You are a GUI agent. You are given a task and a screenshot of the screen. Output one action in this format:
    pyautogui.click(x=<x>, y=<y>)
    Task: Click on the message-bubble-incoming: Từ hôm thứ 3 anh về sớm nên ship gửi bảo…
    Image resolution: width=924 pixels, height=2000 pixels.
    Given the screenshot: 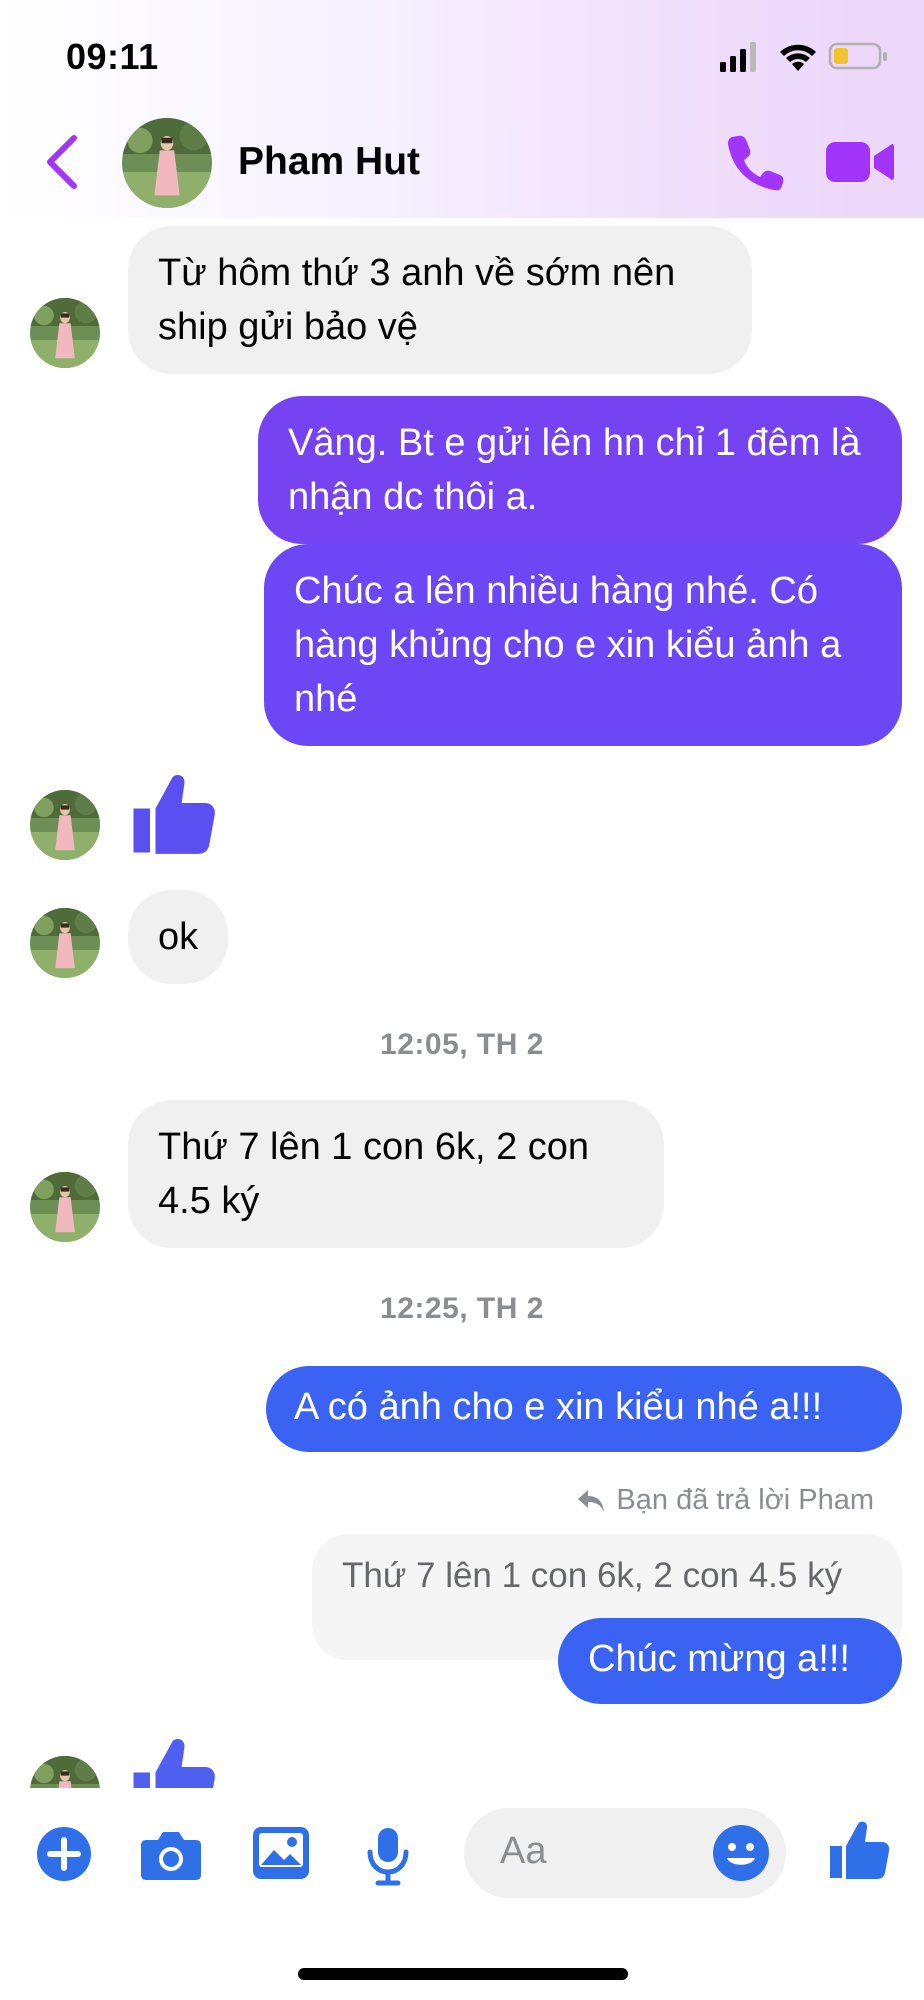 What is the action you would take?
    pyautogui.click(x=440, y=300)
    